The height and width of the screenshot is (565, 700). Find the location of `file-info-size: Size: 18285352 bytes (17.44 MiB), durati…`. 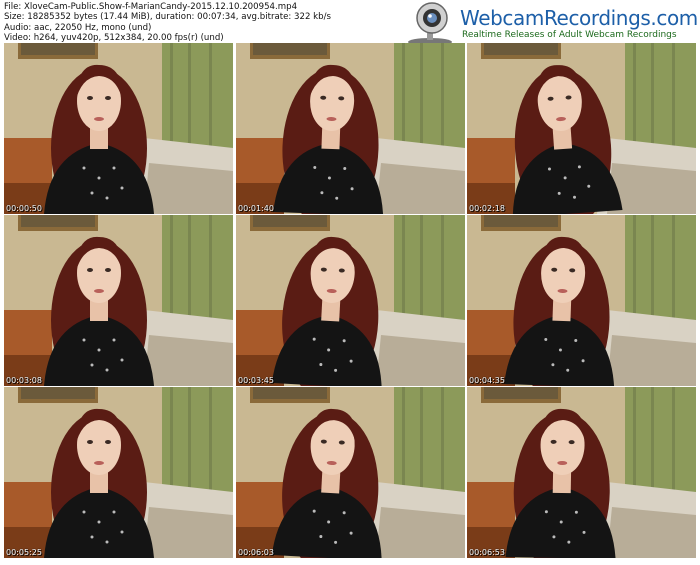

file-info-size: Size: 18285352 bytes (17.44 MiB), durati… is located at coordinates (167, 17).